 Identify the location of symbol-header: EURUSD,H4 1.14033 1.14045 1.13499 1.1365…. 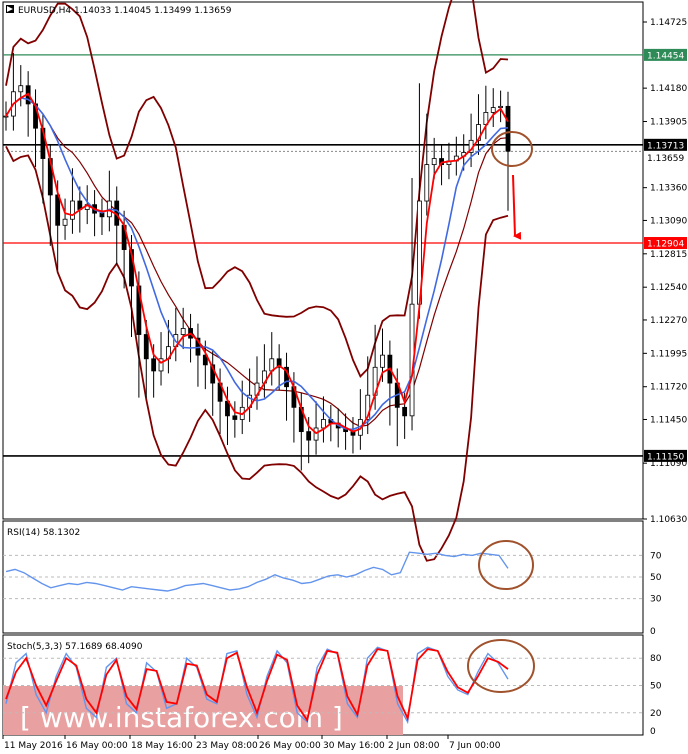
(119, 10).